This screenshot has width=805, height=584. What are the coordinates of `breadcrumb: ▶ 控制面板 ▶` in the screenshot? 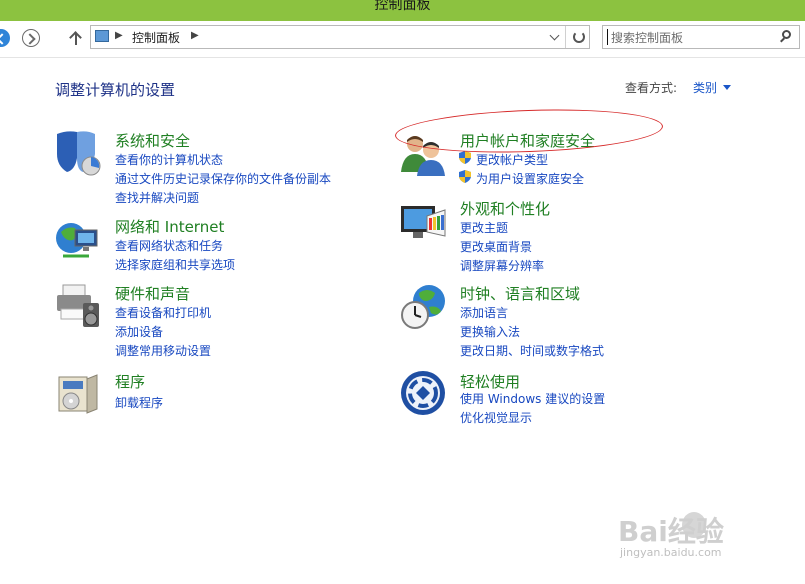 It's located at (340, 37).